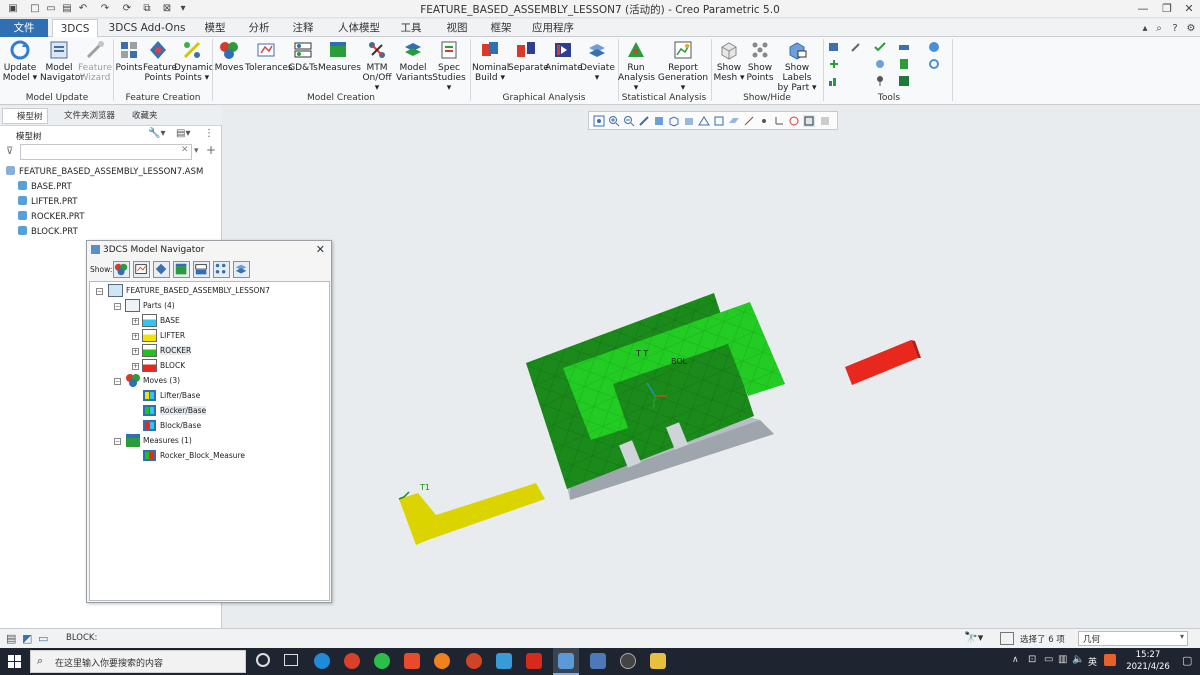 Image resolution: width=1200 pixels, height=675 pixels. What do you see at coordinates (414, 61) in the screenshot?
I see `model-variants-button: Model Variants` at bounding box center [414, 61].